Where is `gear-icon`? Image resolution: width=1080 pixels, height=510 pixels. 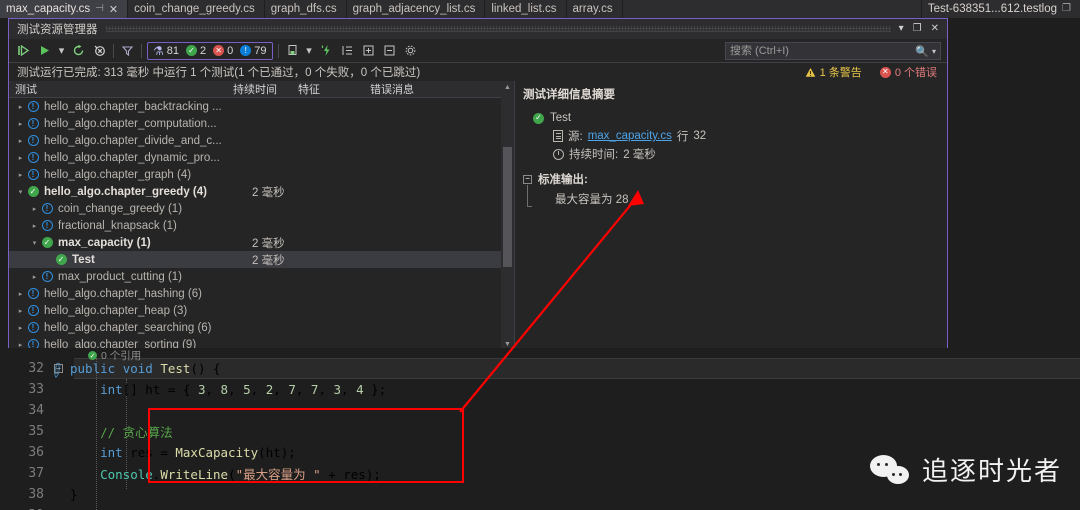 gear-icon is located at coordinates (410, 50).